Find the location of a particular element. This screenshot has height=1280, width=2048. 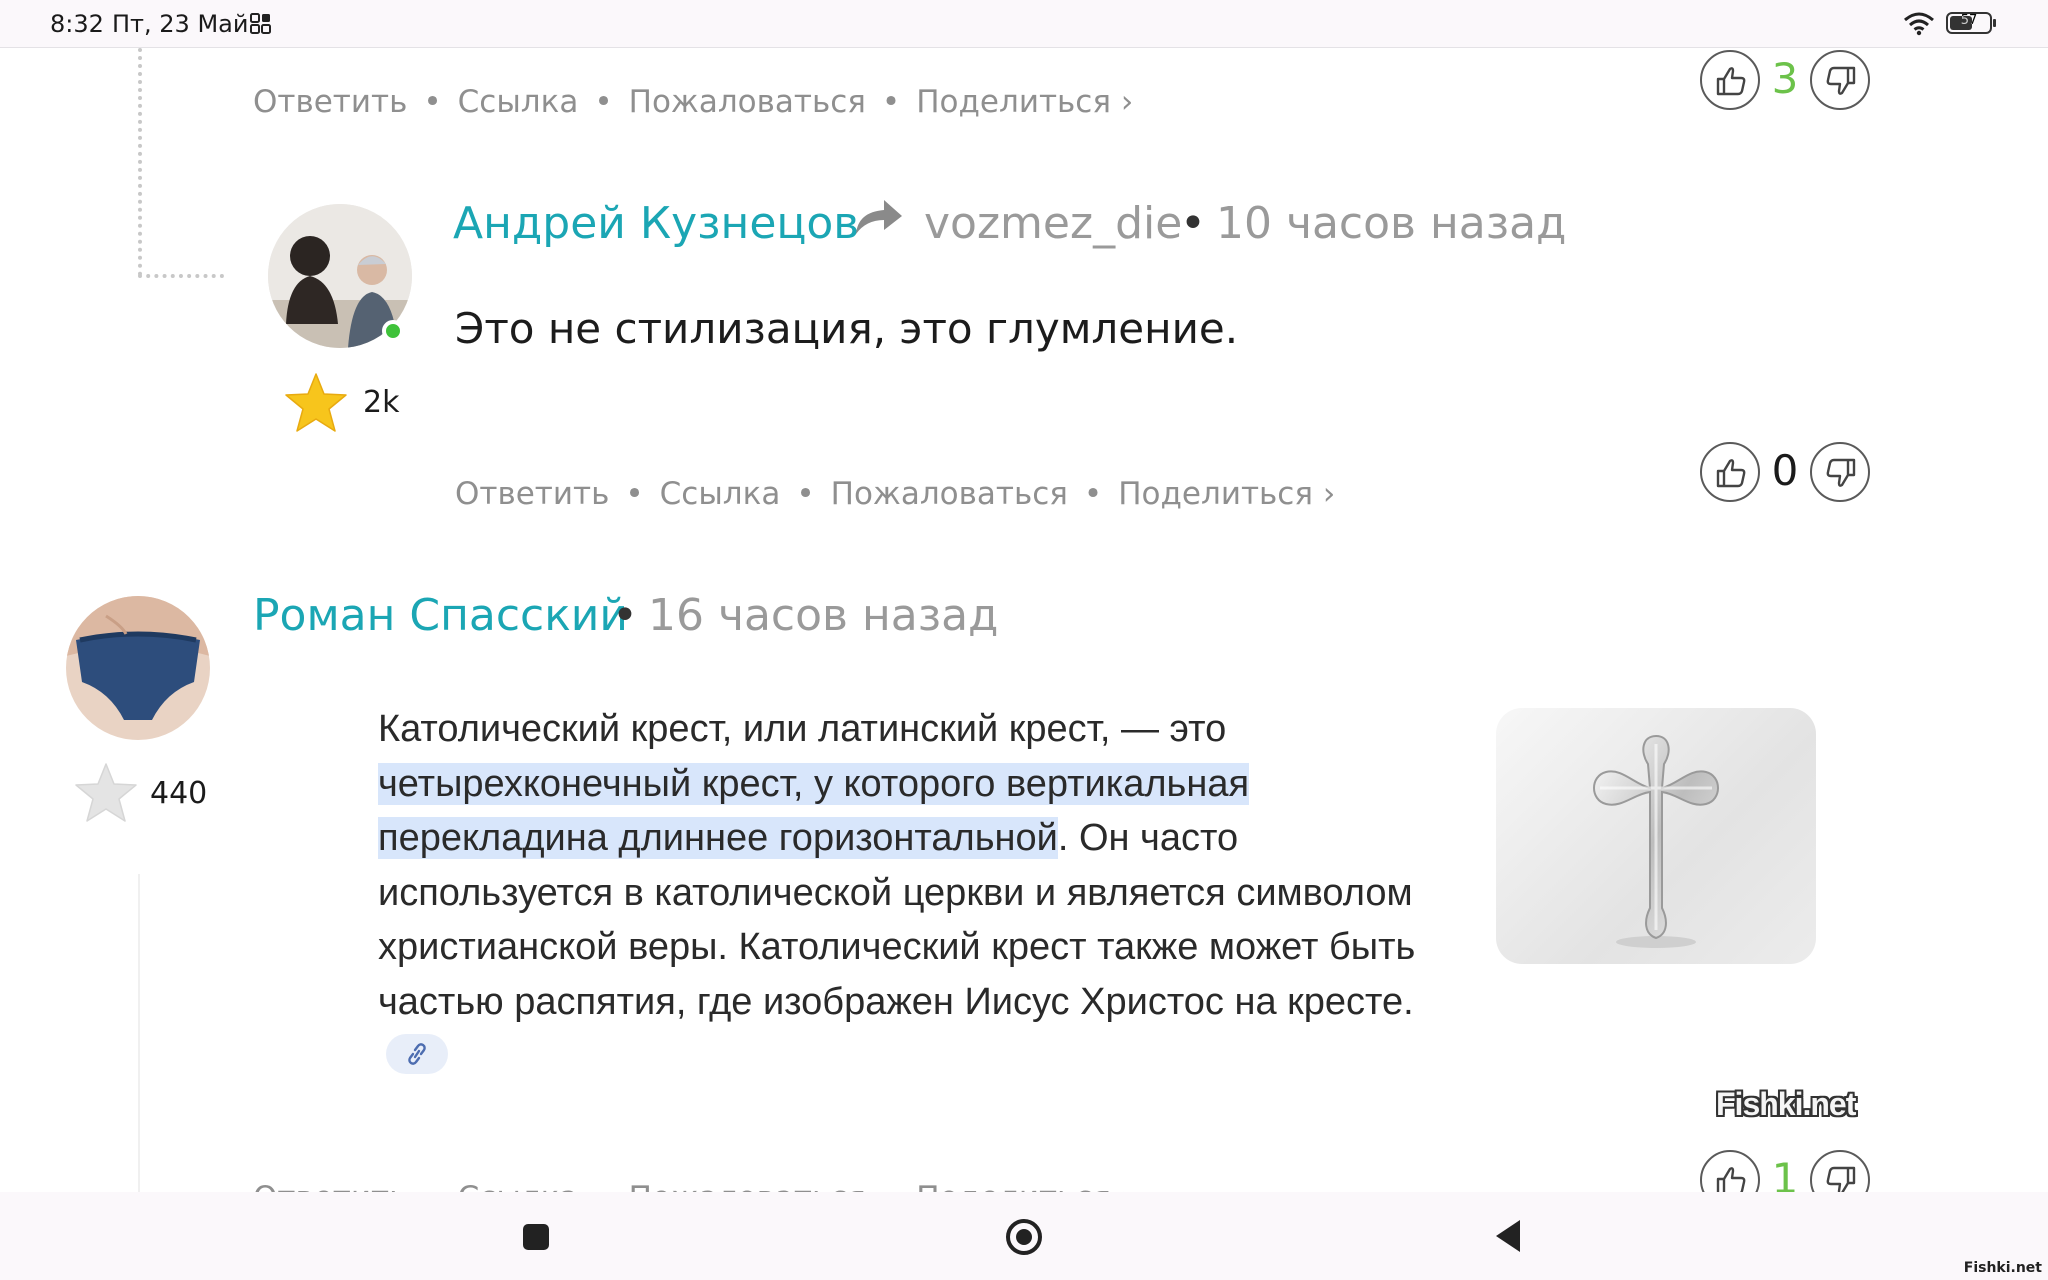

recent-apps-button is located at coordinates (536, 1237).